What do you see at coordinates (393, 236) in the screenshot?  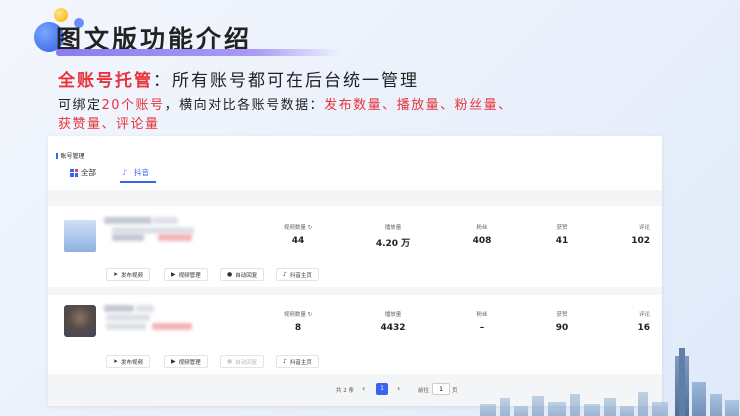 I see `metric-views: 播放量 4.20 万` at bounding box center [393, 236].